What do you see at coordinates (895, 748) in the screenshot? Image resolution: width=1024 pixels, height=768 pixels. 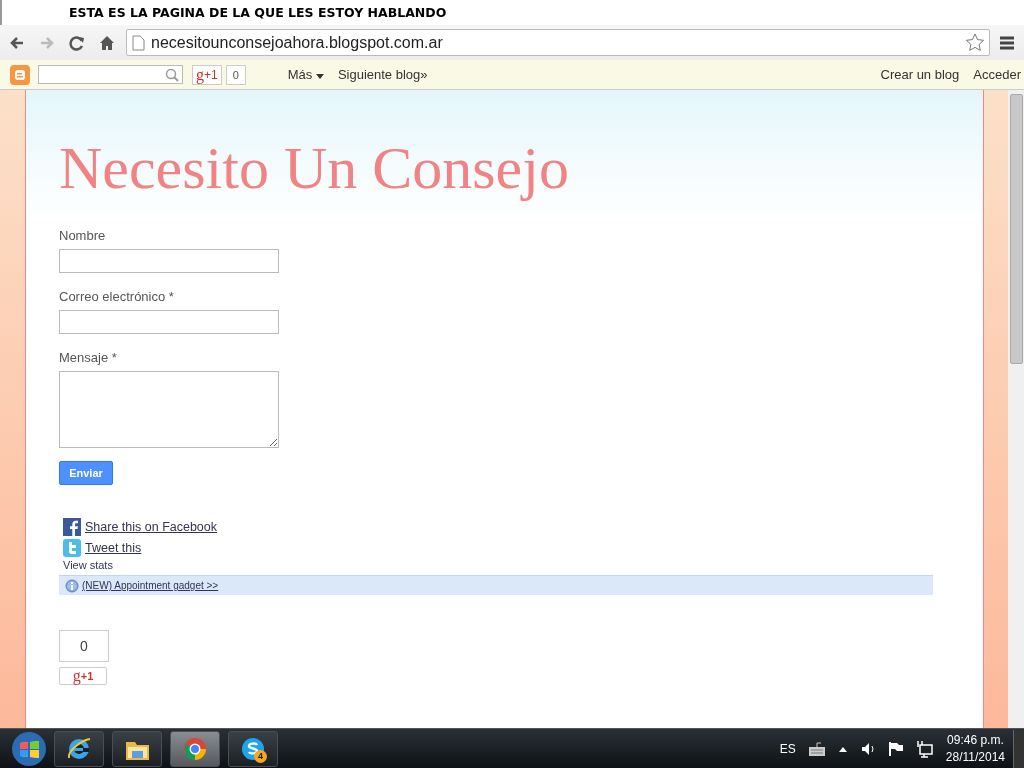 I see `flag-icon` at bounding box center [895, 748].